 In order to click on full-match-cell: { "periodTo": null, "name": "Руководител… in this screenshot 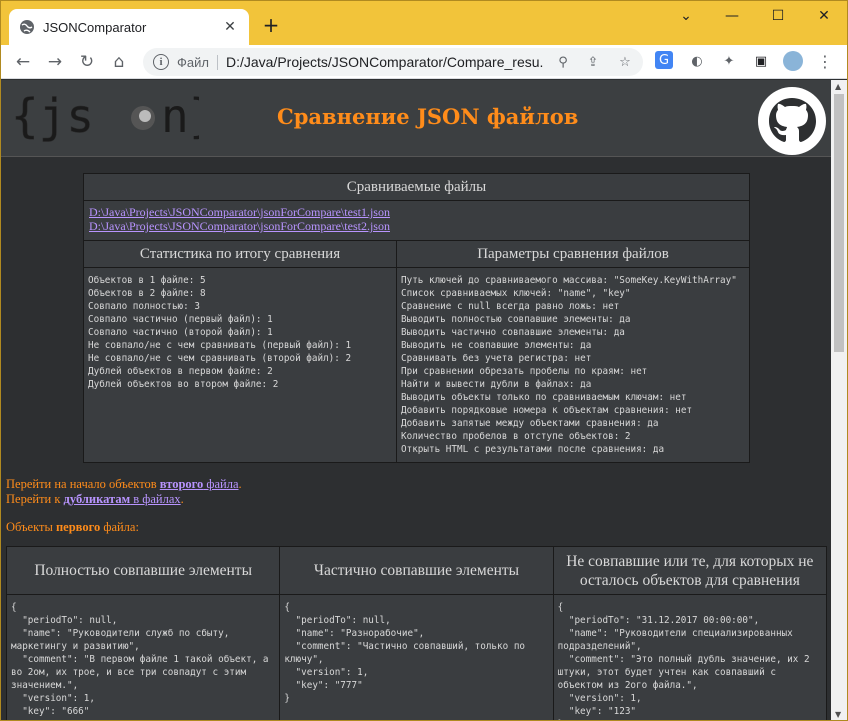, I will do `click(140, 659)`.